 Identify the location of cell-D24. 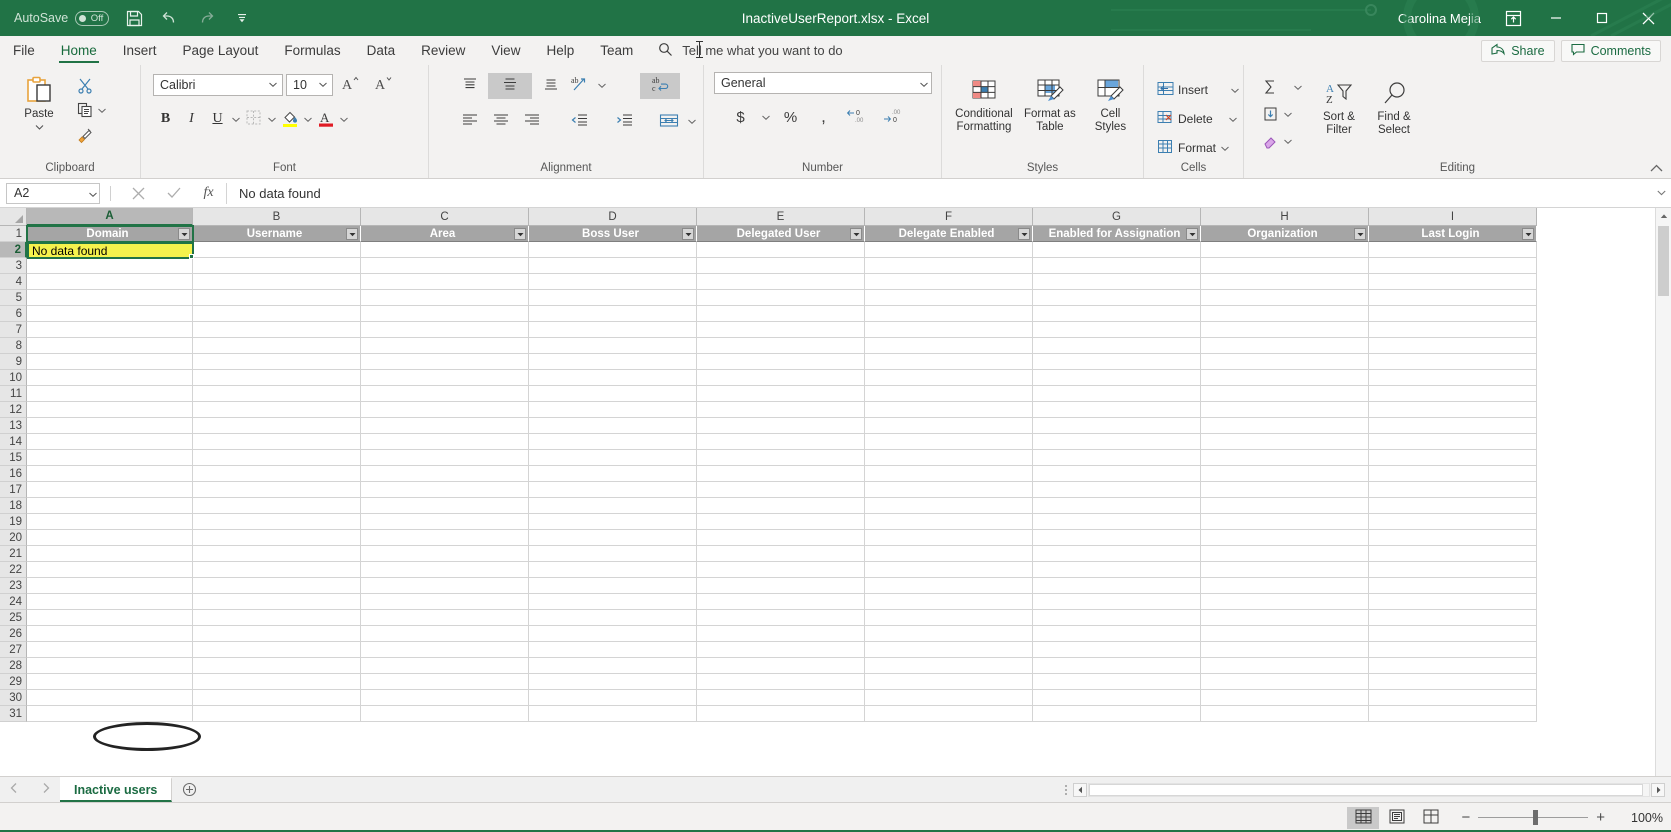
(613, 602).